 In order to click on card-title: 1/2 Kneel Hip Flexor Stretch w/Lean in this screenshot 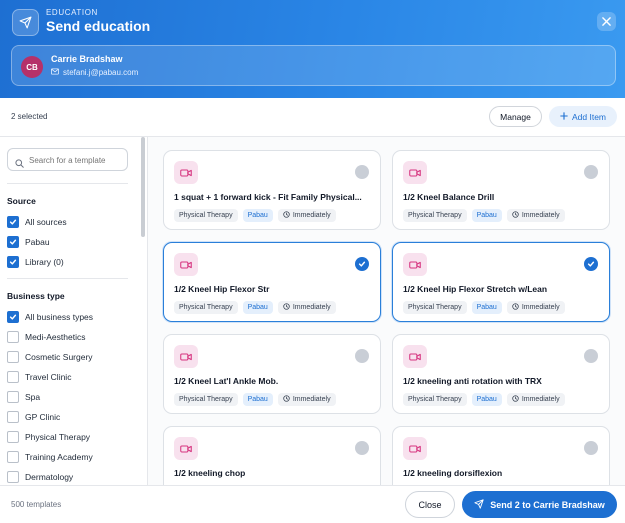, I will do `click(475, 289)`.